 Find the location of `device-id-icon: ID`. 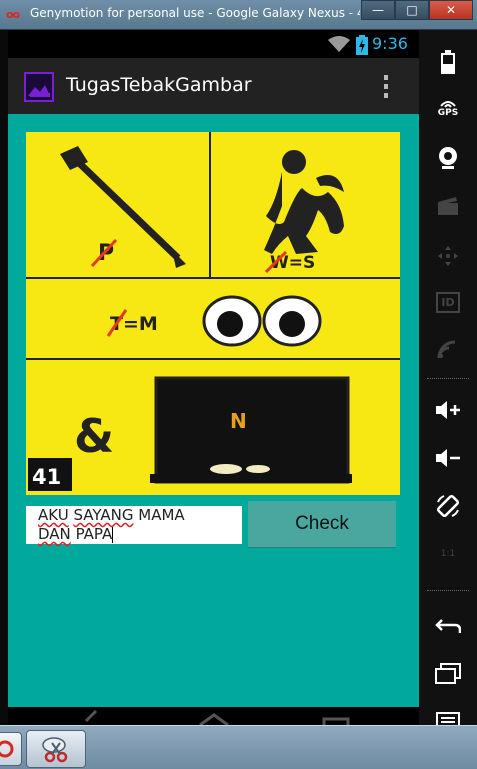

device-id-icon: ID is located at coordinates (448, 302).